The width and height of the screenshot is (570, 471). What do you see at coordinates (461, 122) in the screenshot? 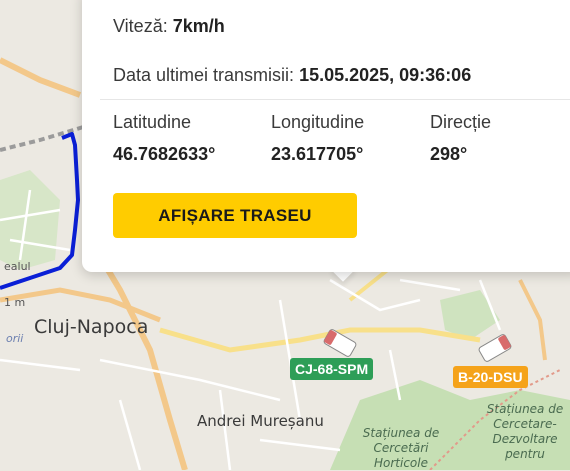
I see `direction-label: Direcție` at bounding box center [461, 122].